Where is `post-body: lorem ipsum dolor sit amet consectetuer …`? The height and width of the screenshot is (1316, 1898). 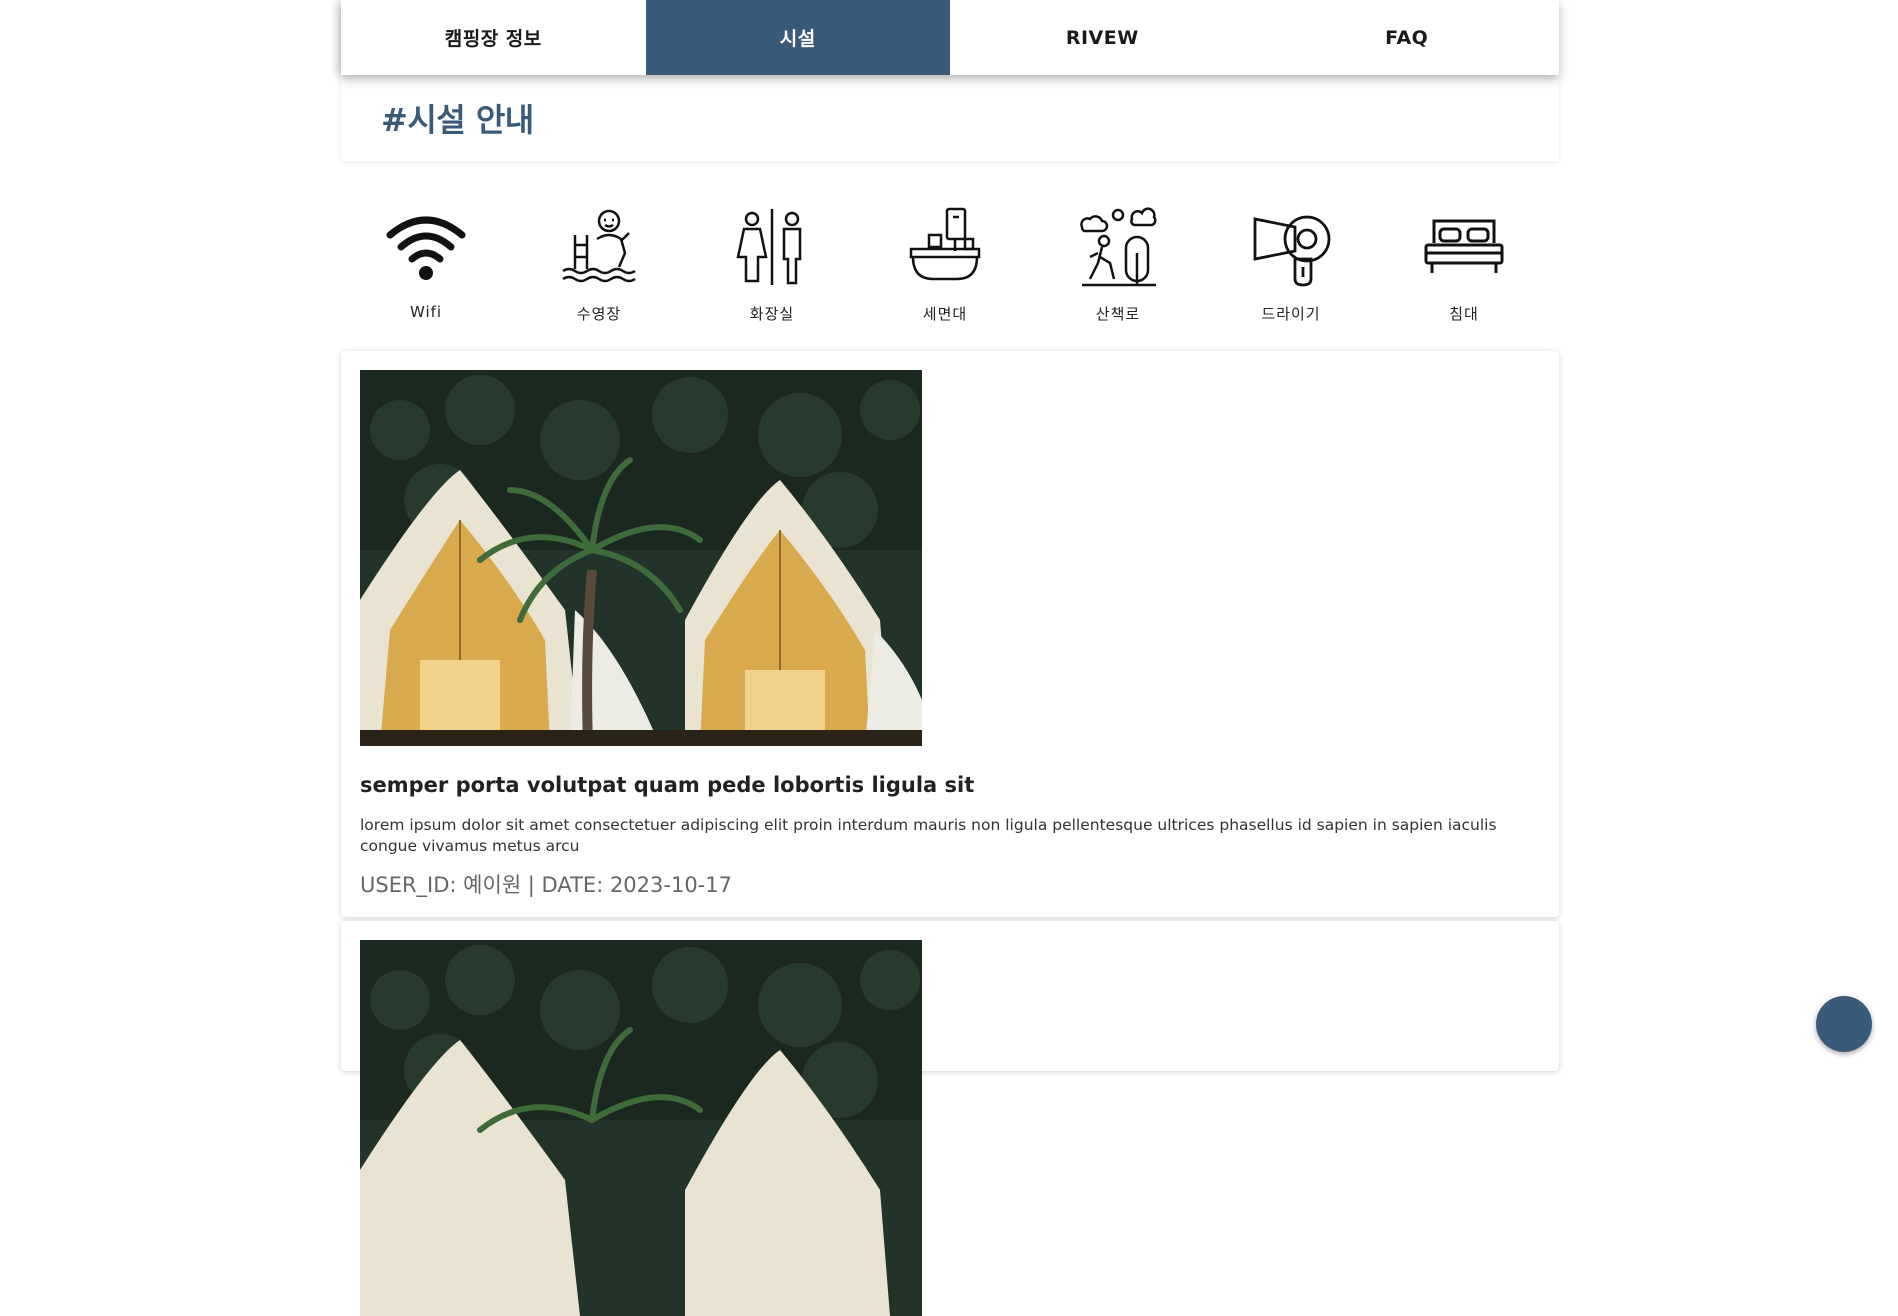 post-body: lorem ipsum dolor sit amet consectetuer … is located at coordinates (928, 835).